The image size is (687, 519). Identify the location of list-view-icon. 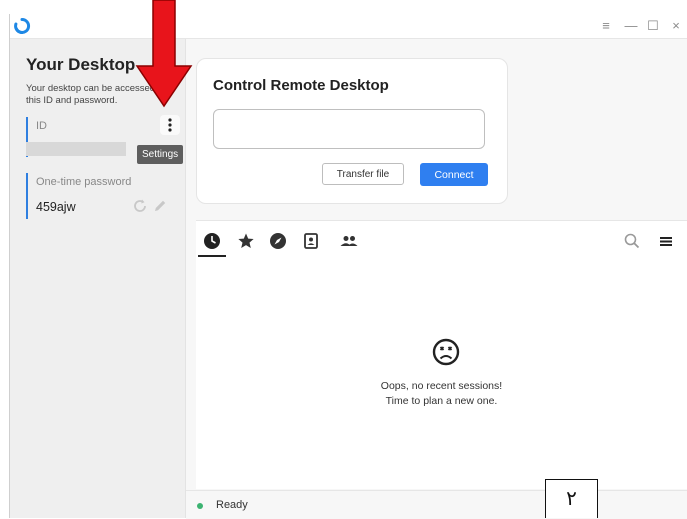
(666, 241).